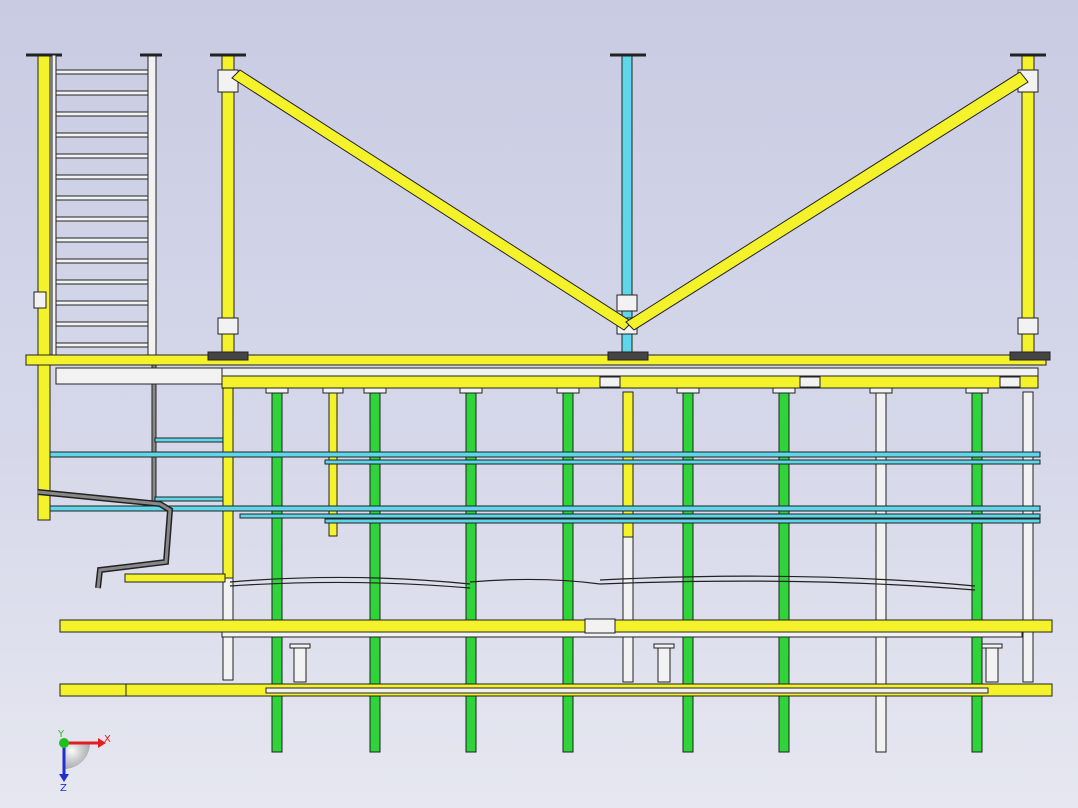 The width and height of the screenshot is (1078, 808). I want to click on screw-jacks, so click(646, 663).